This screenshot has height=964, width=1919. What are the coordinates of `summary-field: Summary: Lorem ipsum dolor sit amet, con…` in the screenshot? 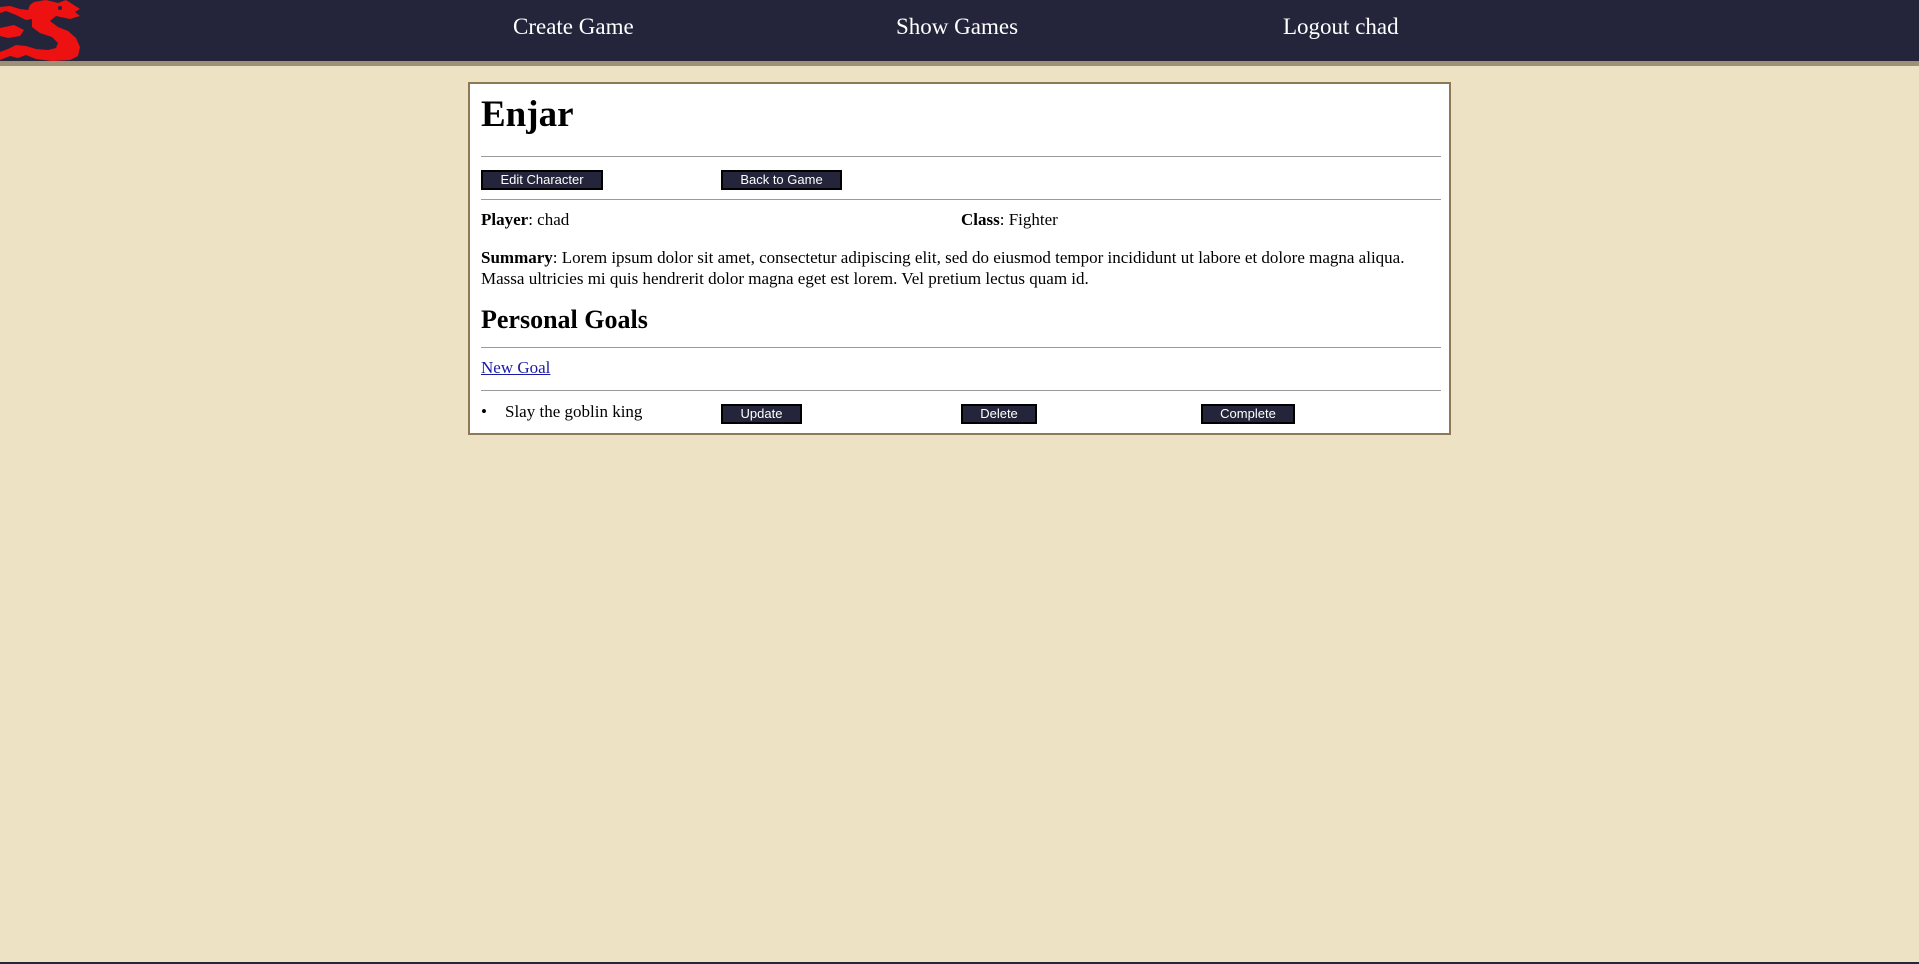 It's located at (961, 268).